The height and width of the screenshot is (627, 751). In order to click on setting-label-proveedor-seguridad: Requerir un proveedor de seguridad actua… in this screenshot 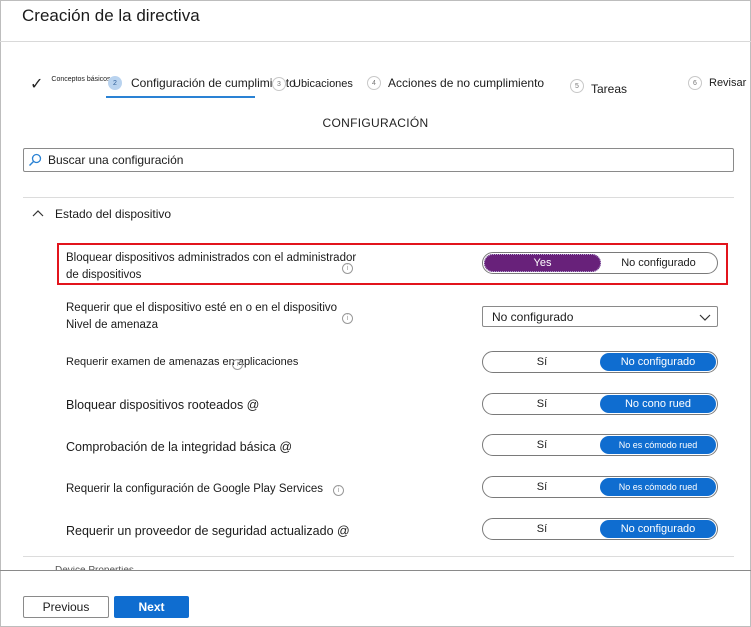, I will do `click(208, 531)`.